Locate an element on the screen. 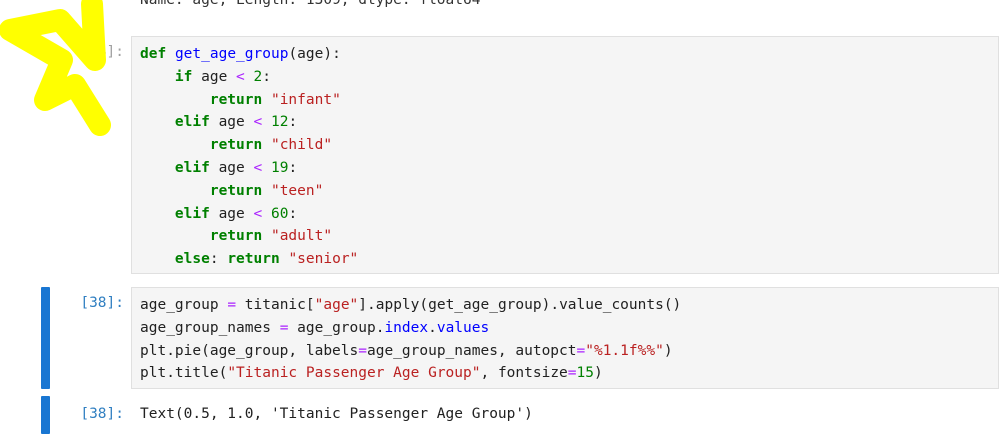 The height and width of the screenshot is (434, 999). code-line: return "teen" is located at coordinates (249, 191).